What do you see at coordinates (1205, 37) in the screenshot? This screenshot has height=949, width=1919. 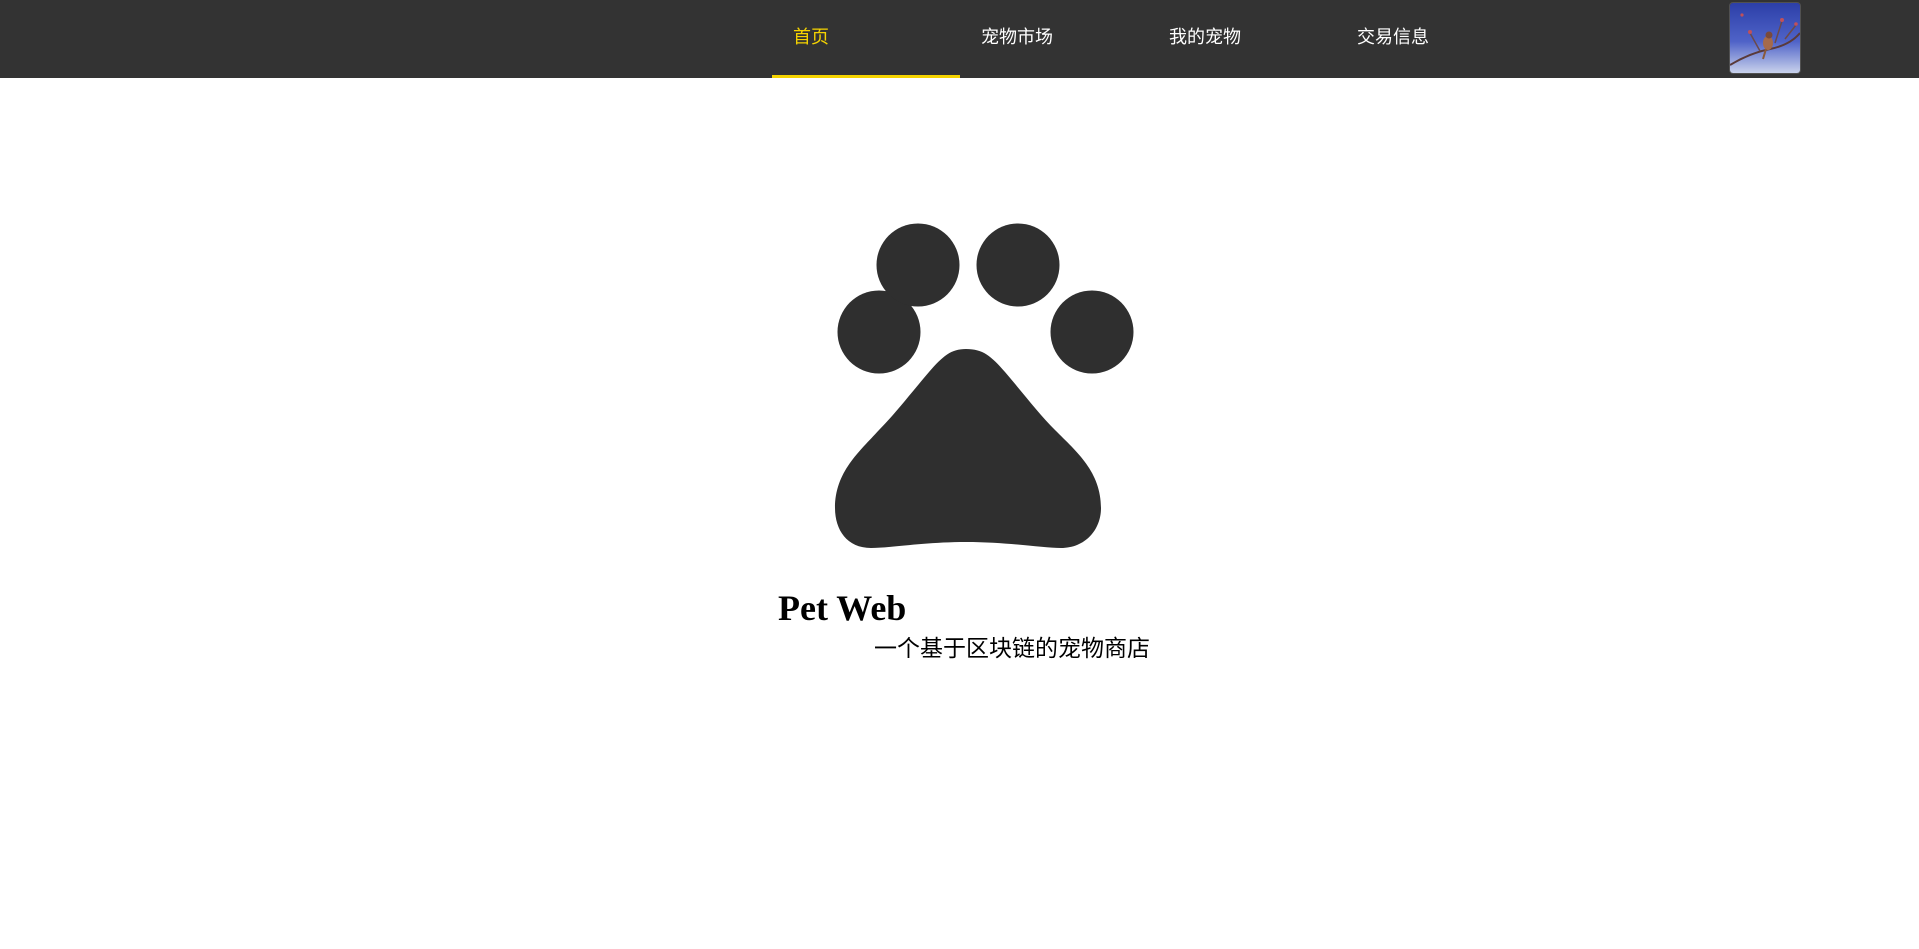 I see `nav-item-label: 我的宠物` at bounding box center [1205, 37].